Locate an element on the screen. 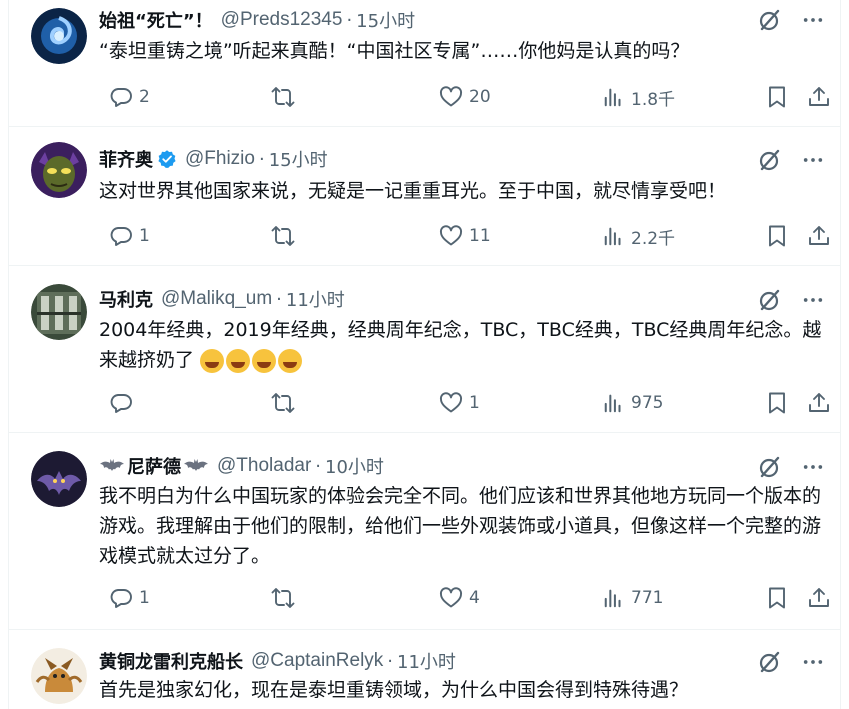 The width and height of the screenshot is (849, 709). tweet-header: 尼萨德 @Tholadar · 10小时 is located at coordinates (241, 466).